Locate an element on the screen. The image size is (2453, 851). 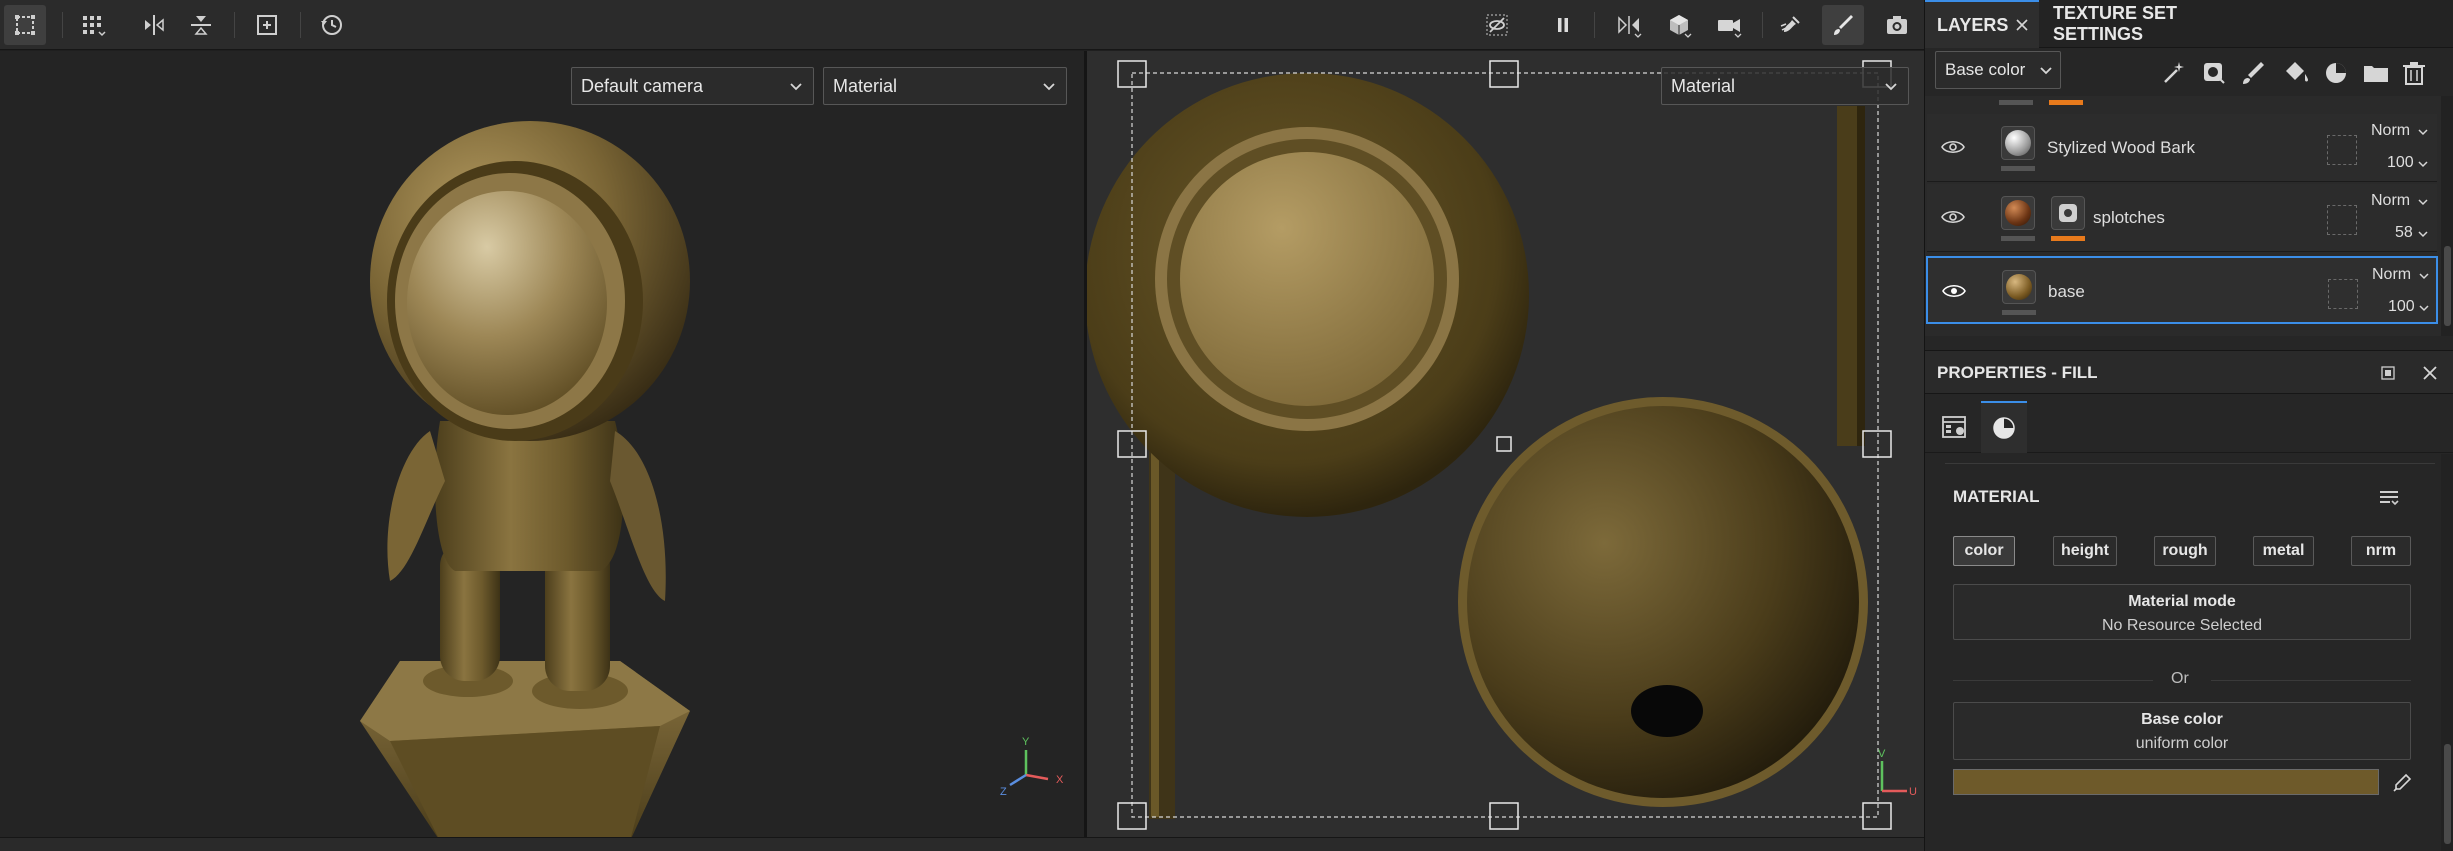
layer-row: splotches Norm 58 is located at coordinates (2182, 218).